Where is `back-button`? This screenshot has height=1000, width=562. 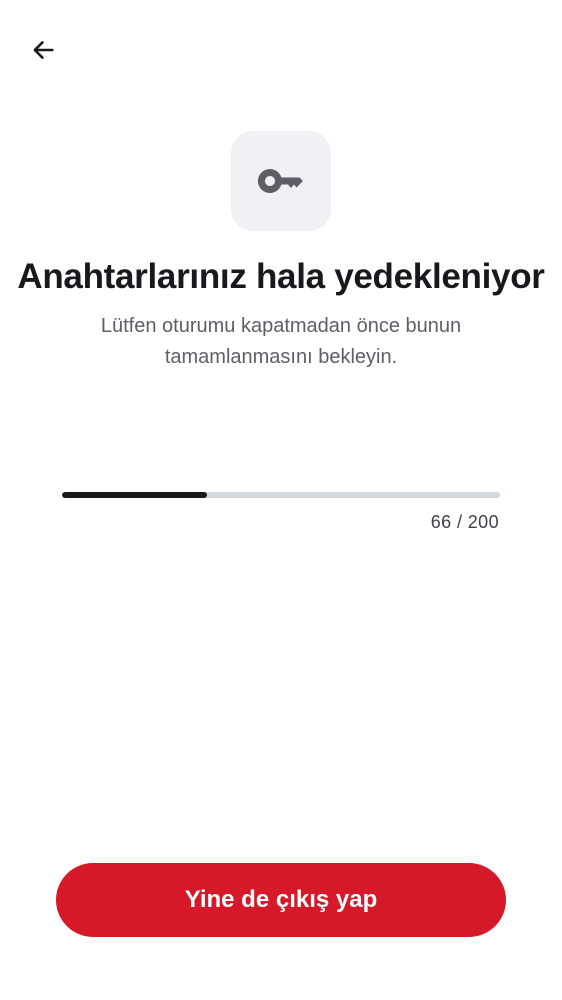
back-button is located at coordinates (43, 50).